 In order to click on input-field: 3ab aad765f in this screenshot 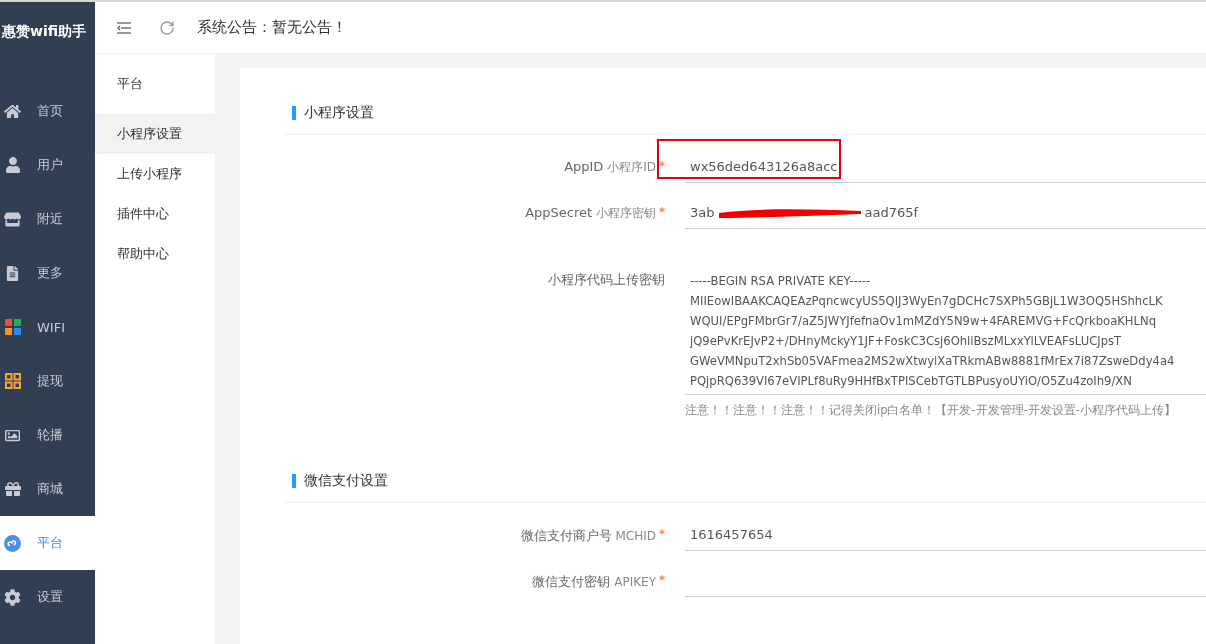, I will do `click(945, 213)`.